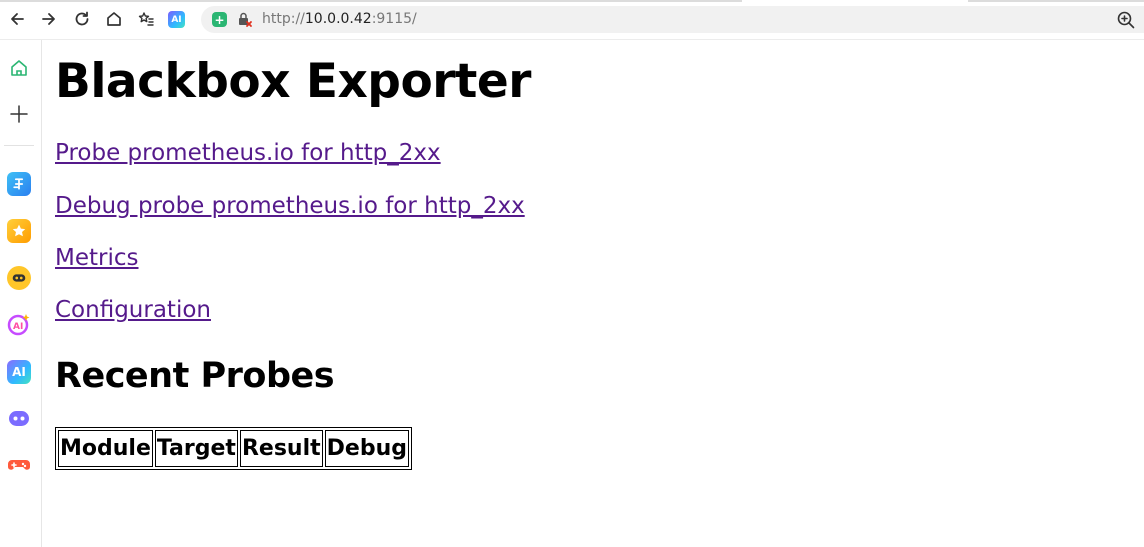 Image resolution: width=1144 pixels, height=547 pixels. Describe the element at coordinates (290, 206) in the screenshot. I see `debug-probe-link: Debug probe prometheus.io for http_2xx` at that location.